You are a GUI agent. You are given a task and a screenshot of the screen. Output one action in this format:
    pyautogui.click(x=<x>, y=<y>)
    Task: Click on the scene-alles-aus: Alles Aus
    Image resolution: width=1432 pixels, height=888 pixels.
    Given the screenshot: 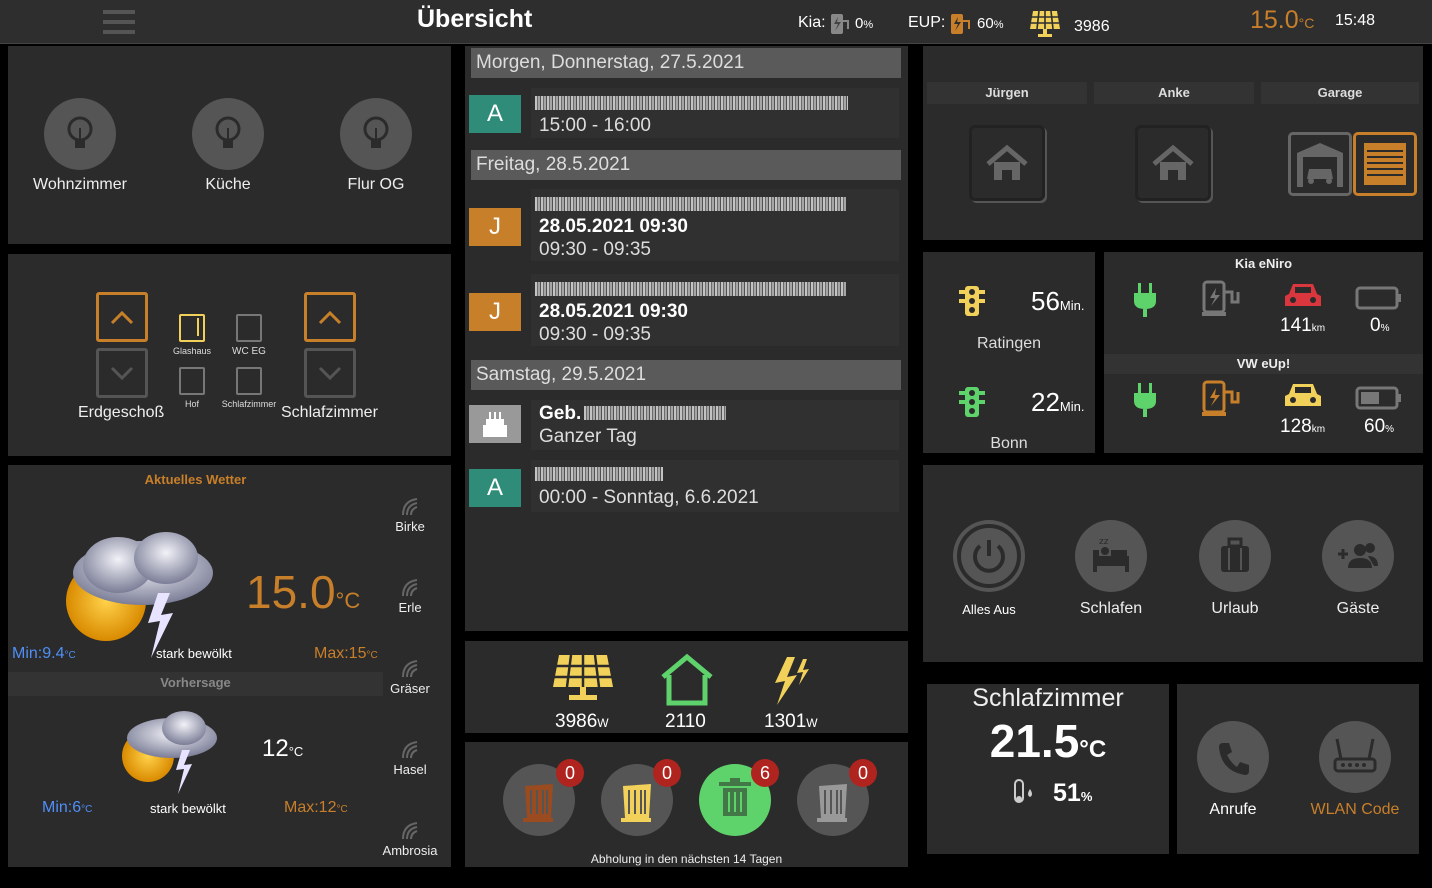 What is the action you would take?
    pyautogui.click(x=989, y=568)
    